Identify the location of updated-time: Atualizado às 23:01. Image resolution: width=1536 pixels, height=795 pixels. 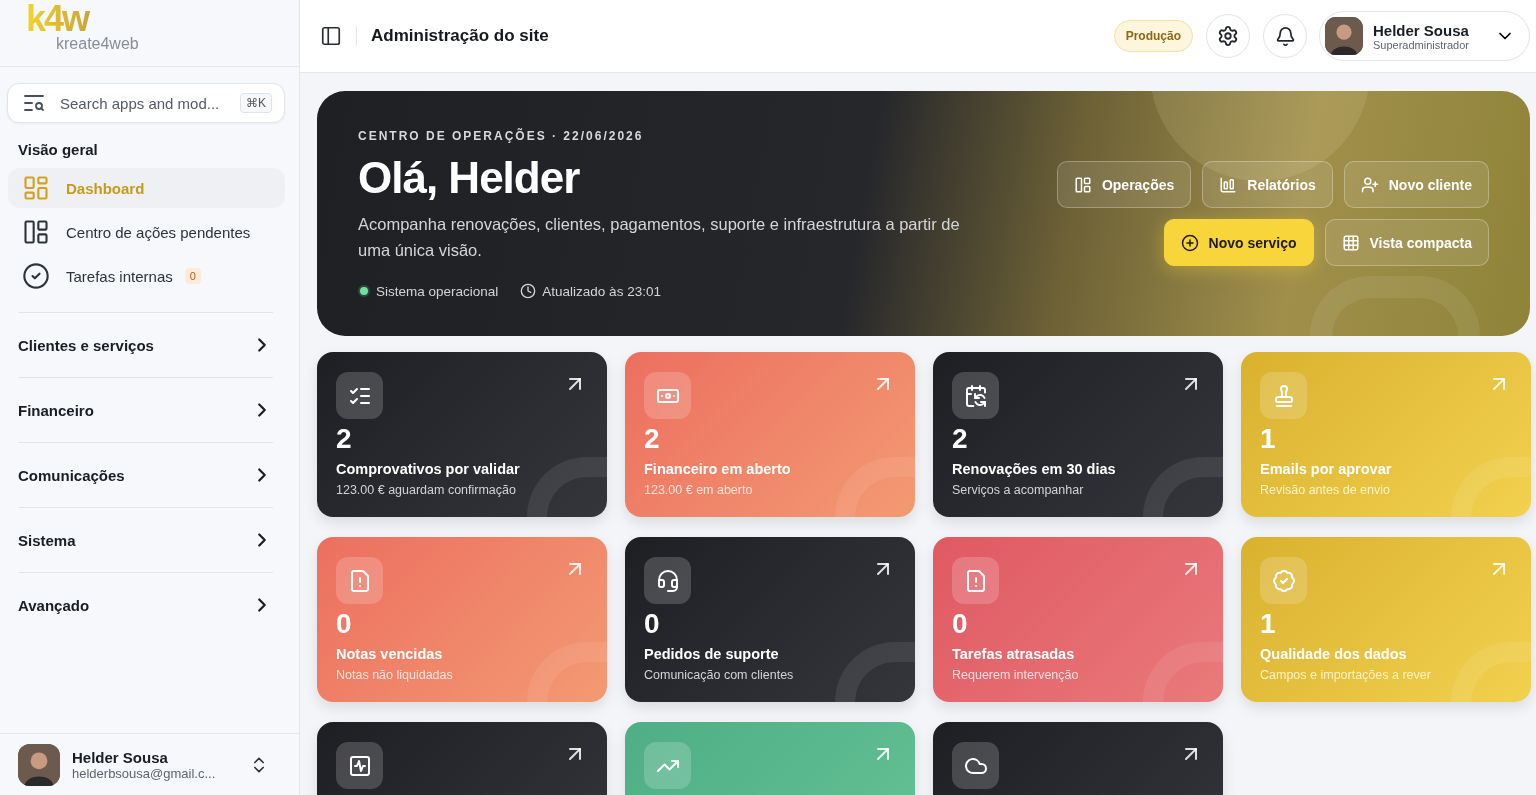
(601, 291).